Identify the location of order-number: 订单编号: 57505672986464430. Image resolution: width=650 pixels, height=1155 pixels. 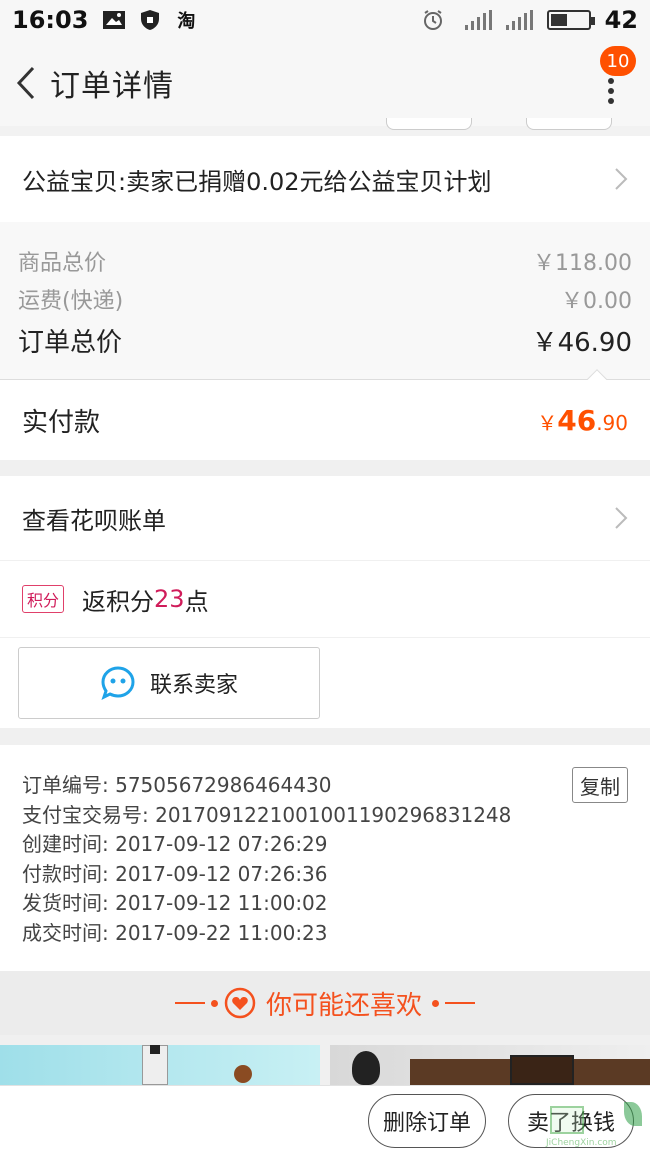
(177, 785).